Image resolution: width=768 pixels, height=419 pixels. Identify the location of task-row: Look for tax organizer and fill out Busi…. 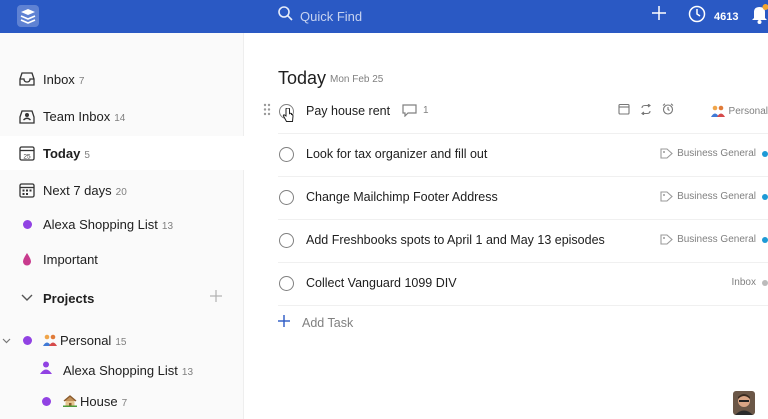
(523, 155).